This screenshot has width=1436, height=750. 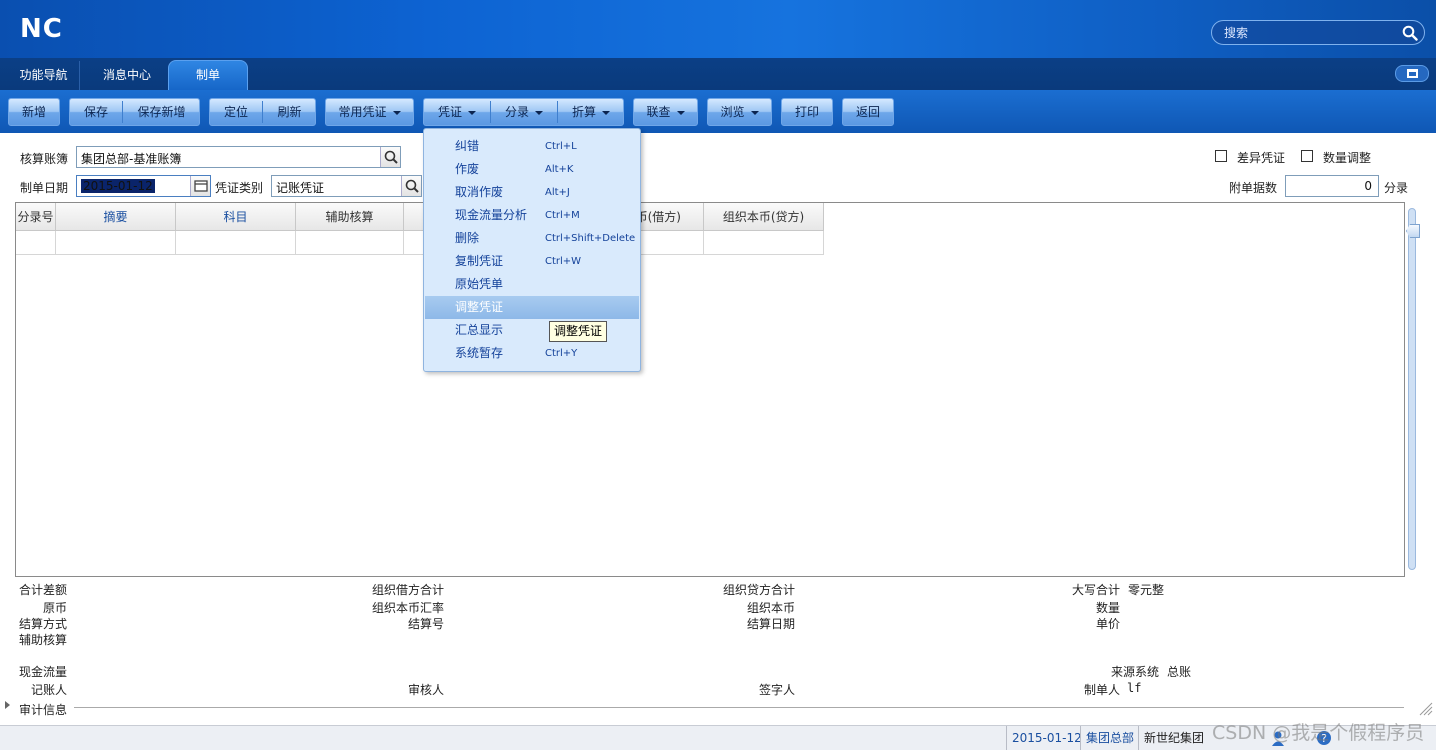 What do you see at coordinates (200, 186) in the screenshot?
I see `date-picker-button` at bounding box center [200, 186].